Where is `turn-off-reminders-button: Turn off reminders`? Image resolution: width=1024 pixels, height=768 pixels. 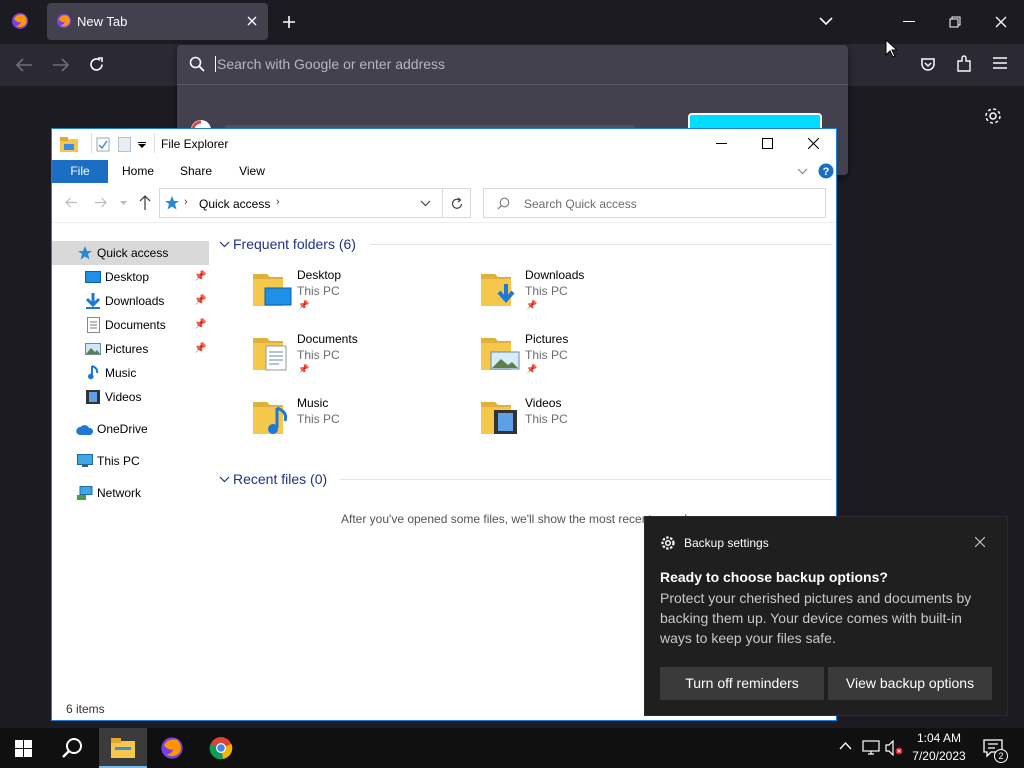
turn-off-reminders-button: Turn off reminders is located at coordinates (742, 683).